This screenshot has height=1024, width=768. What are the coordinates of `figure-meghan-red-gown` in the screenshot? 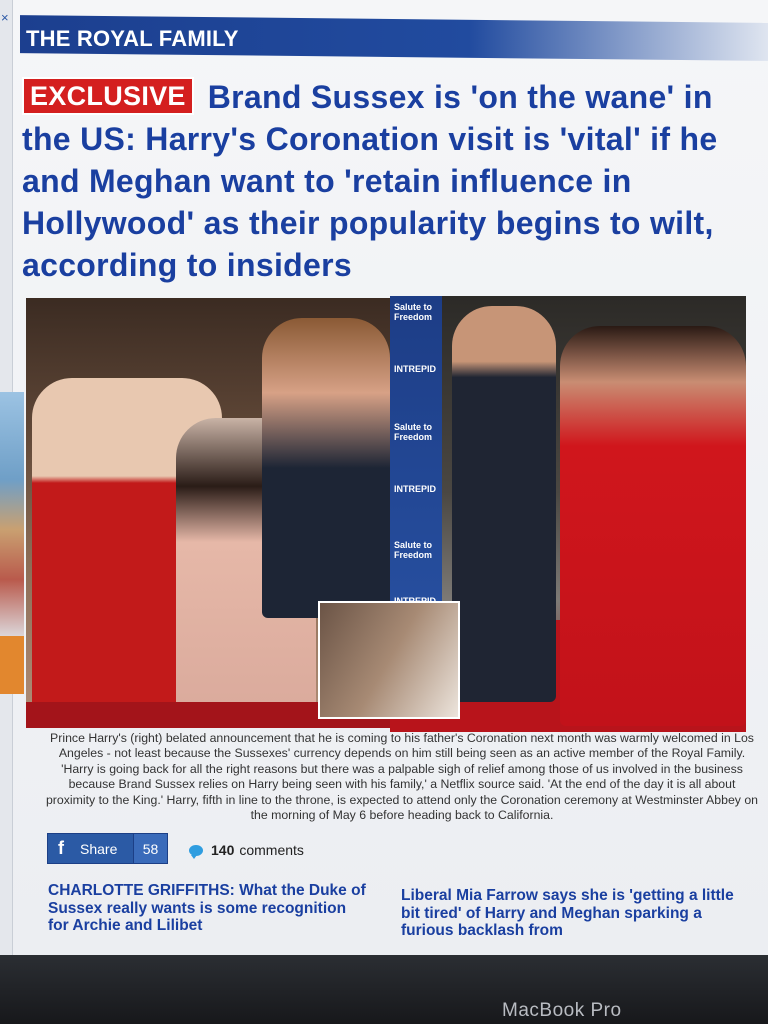 It's located at (653, 526).